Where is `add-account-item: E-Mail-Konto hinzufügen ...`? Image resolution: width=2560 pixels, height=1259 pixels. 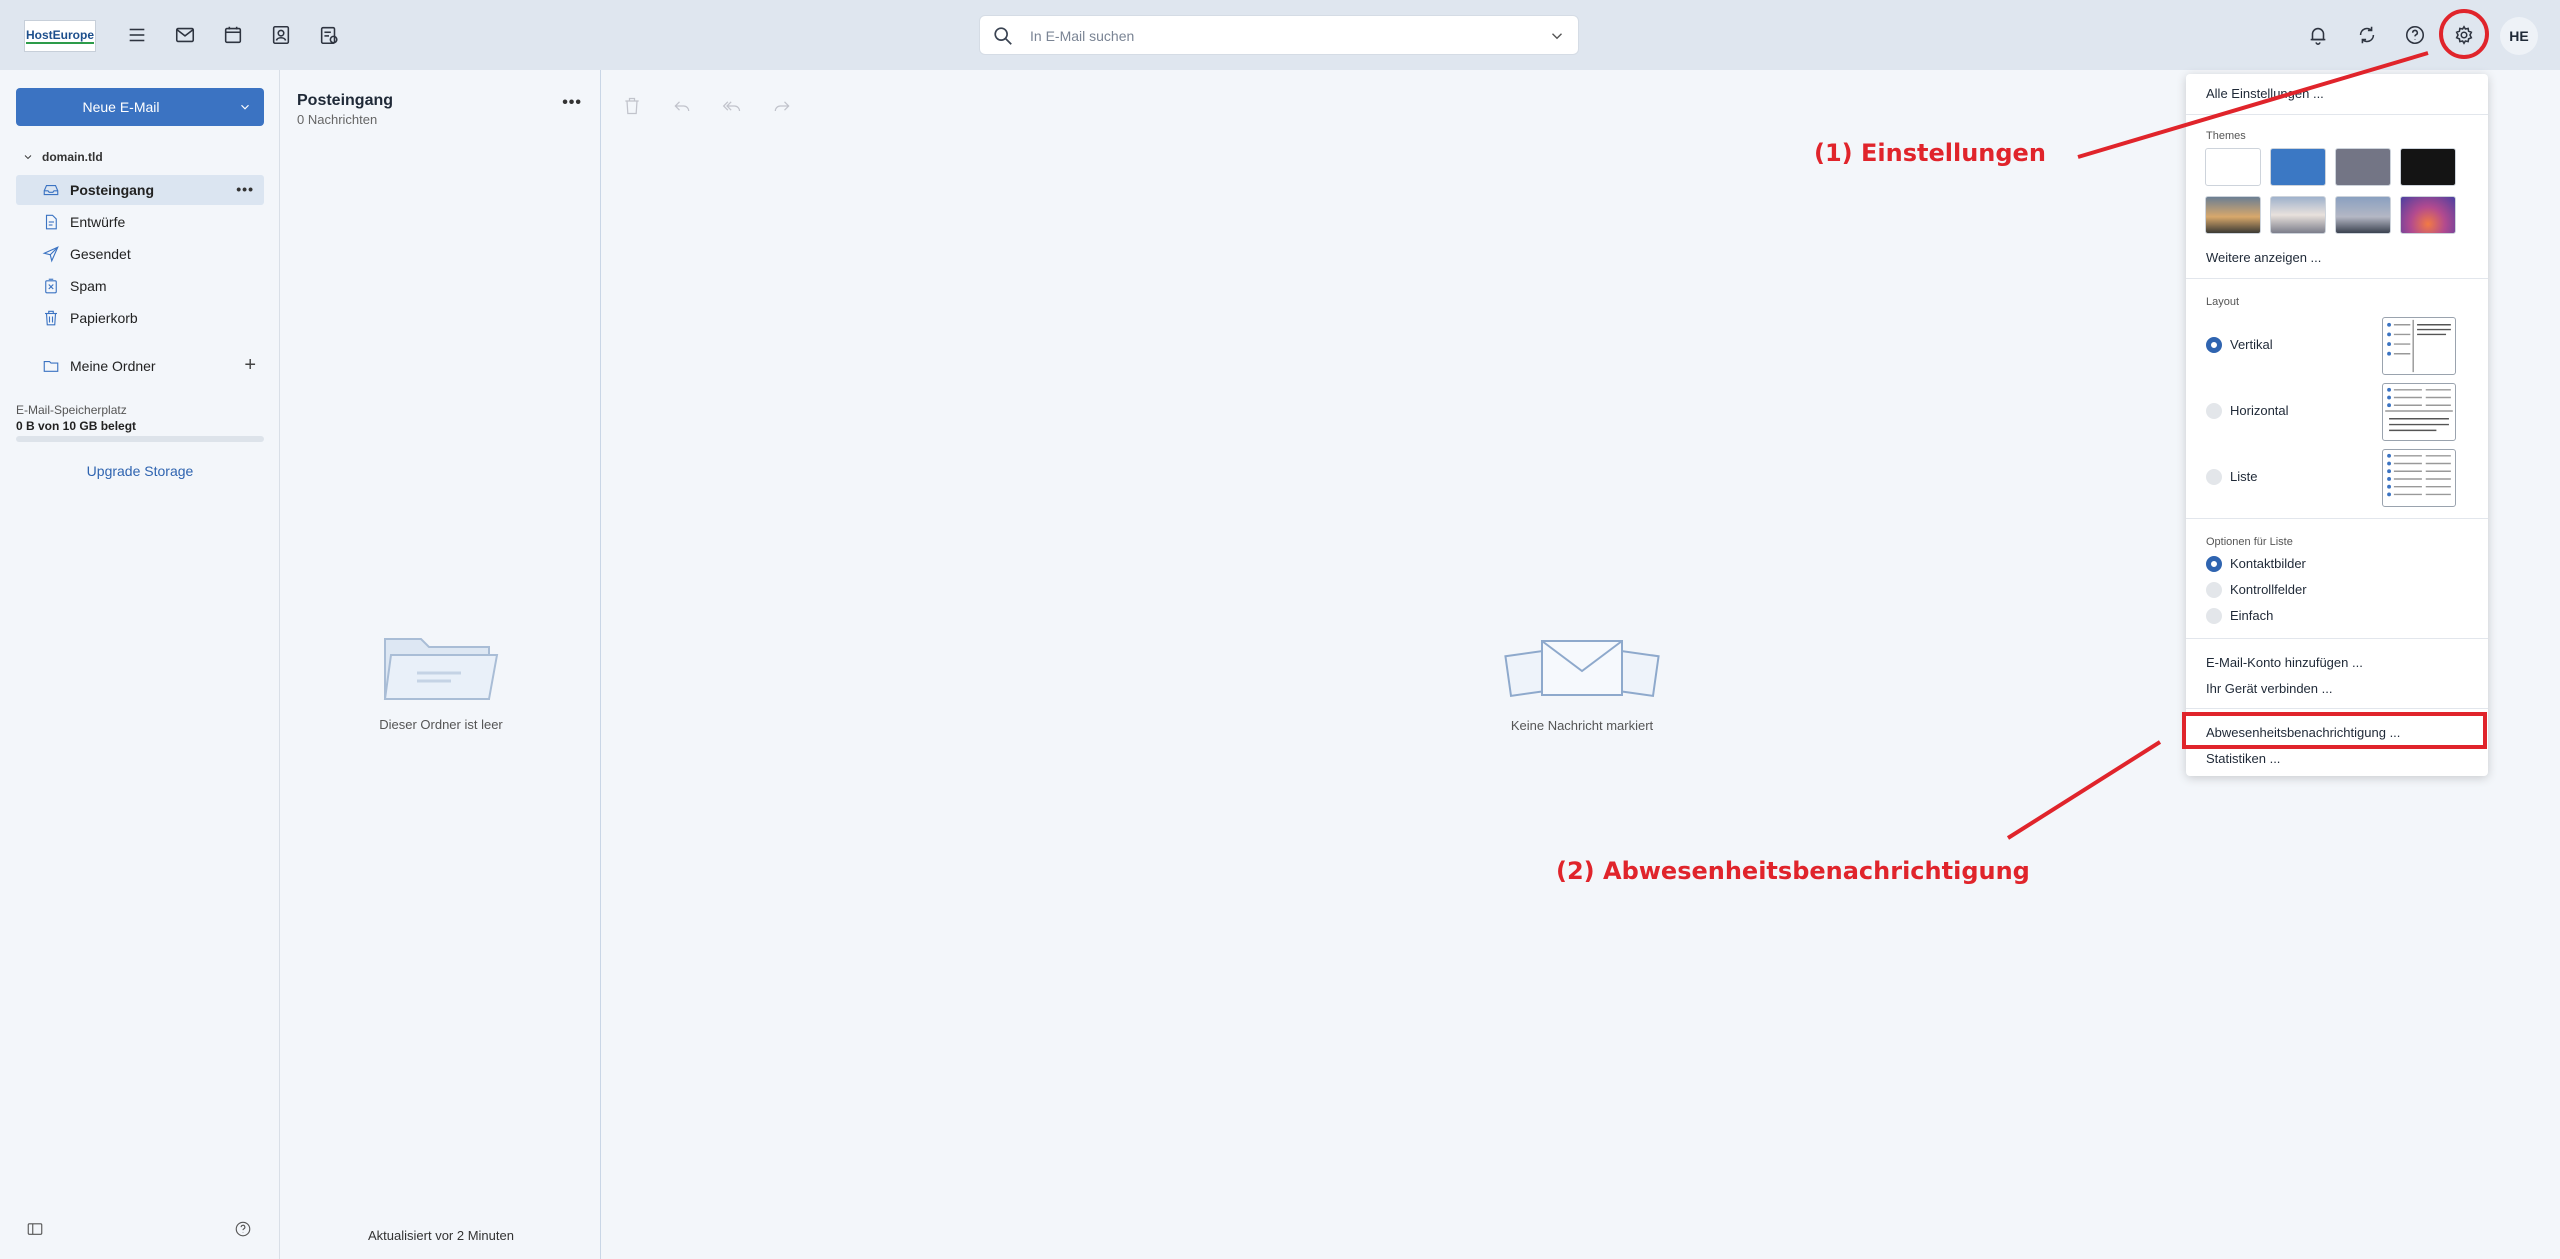 add-account-item: E-Mail-Konto hinzufügen ... is located at coordinates (2284, 662).